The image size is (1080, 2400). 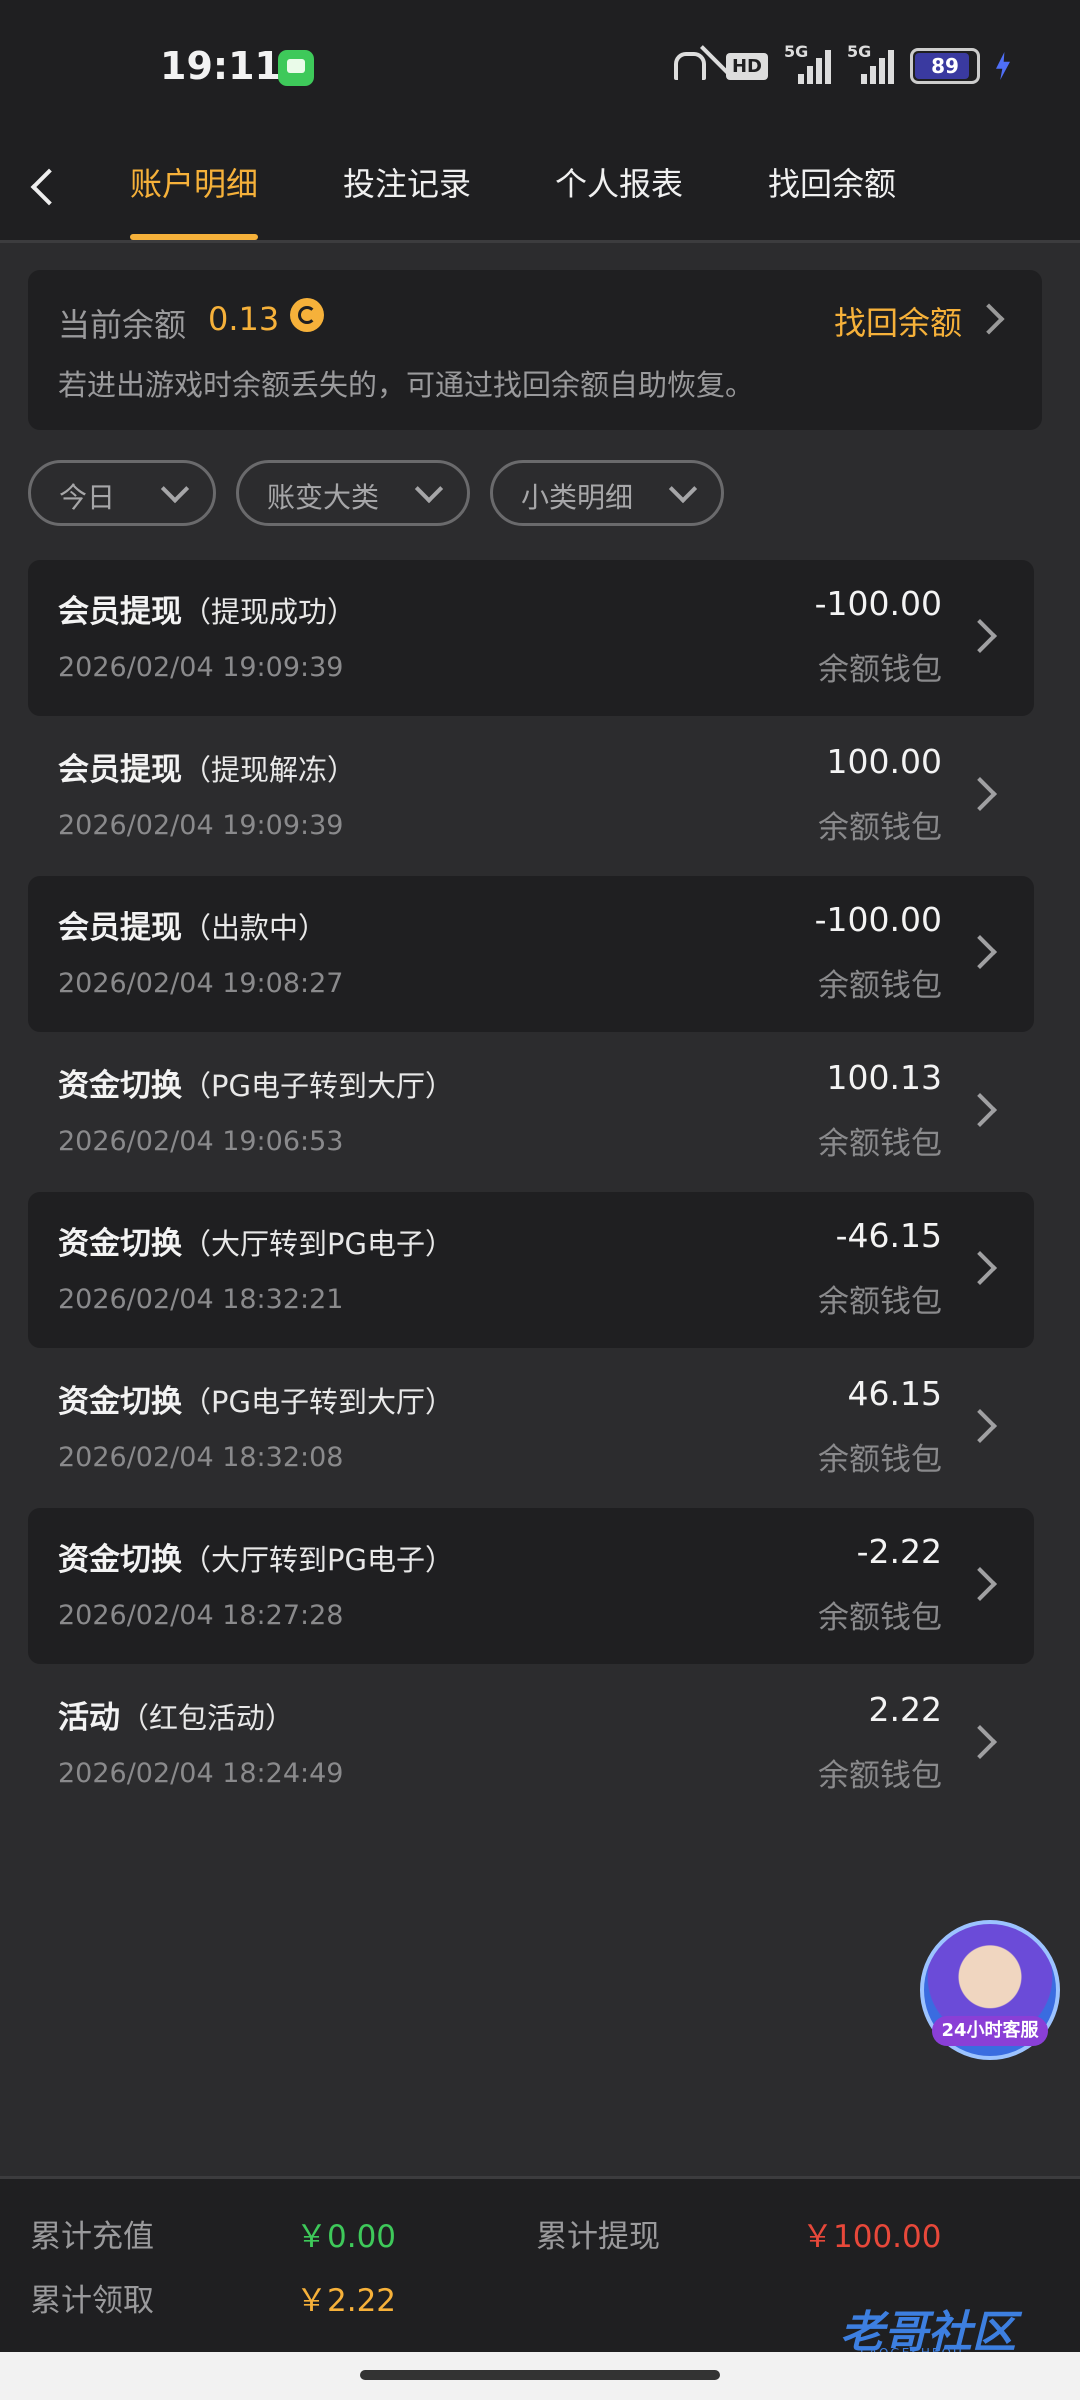 I want to click on back-icon, so click(x=49, y=187).